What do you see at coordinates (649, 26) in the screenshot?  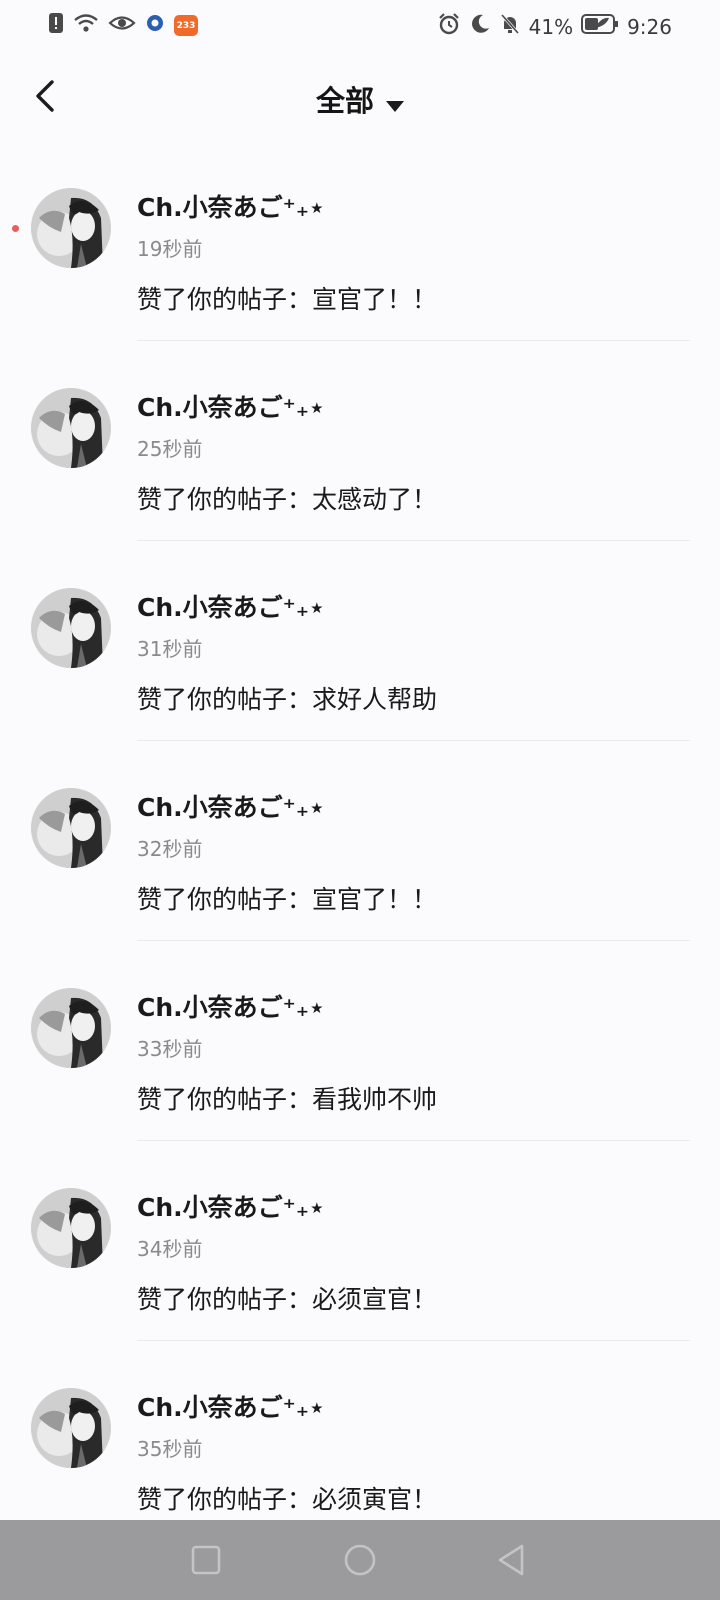 I see `clock: 9:26` at bounding box center [649, 26].